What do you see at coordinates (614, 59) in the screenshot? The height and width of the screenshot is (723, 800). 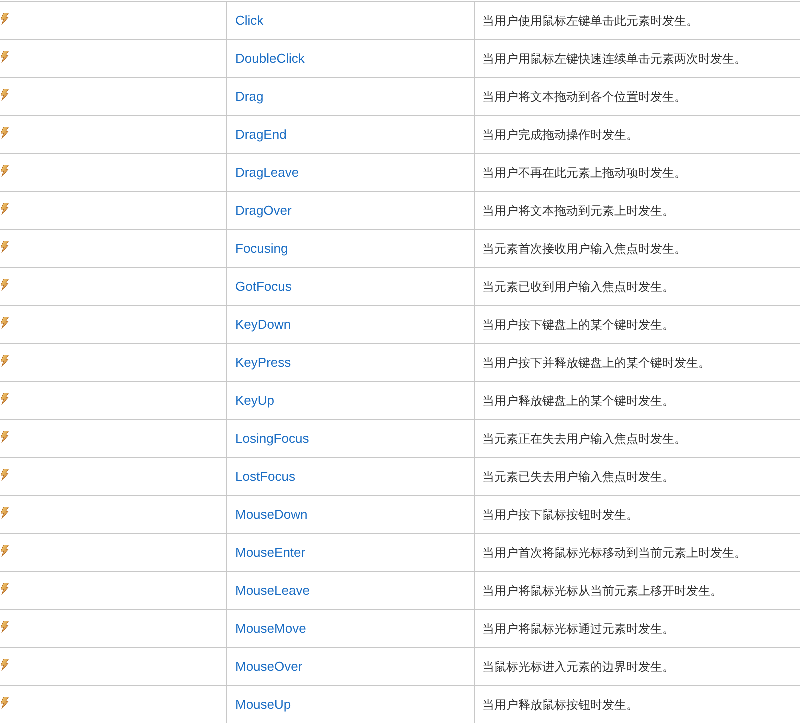 I see `event-description: 当用户用鼠标左键快速连续单击元素两次时发生。` at bounding box center [614, 59].